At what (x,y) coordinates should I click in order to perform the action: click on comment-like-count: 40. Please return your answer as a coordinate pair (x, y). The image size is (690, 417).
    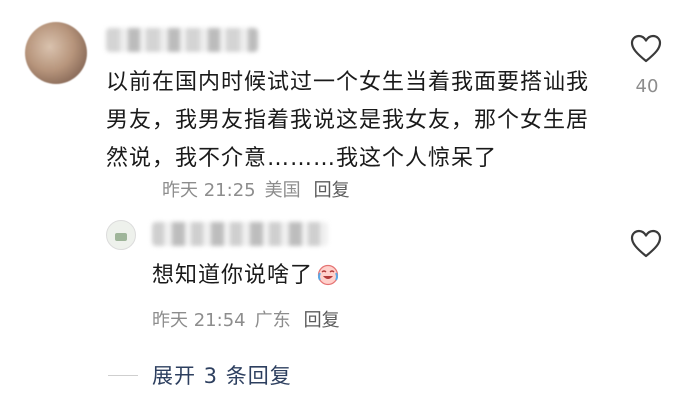
    Looking at the image, I should click on (647, 86).